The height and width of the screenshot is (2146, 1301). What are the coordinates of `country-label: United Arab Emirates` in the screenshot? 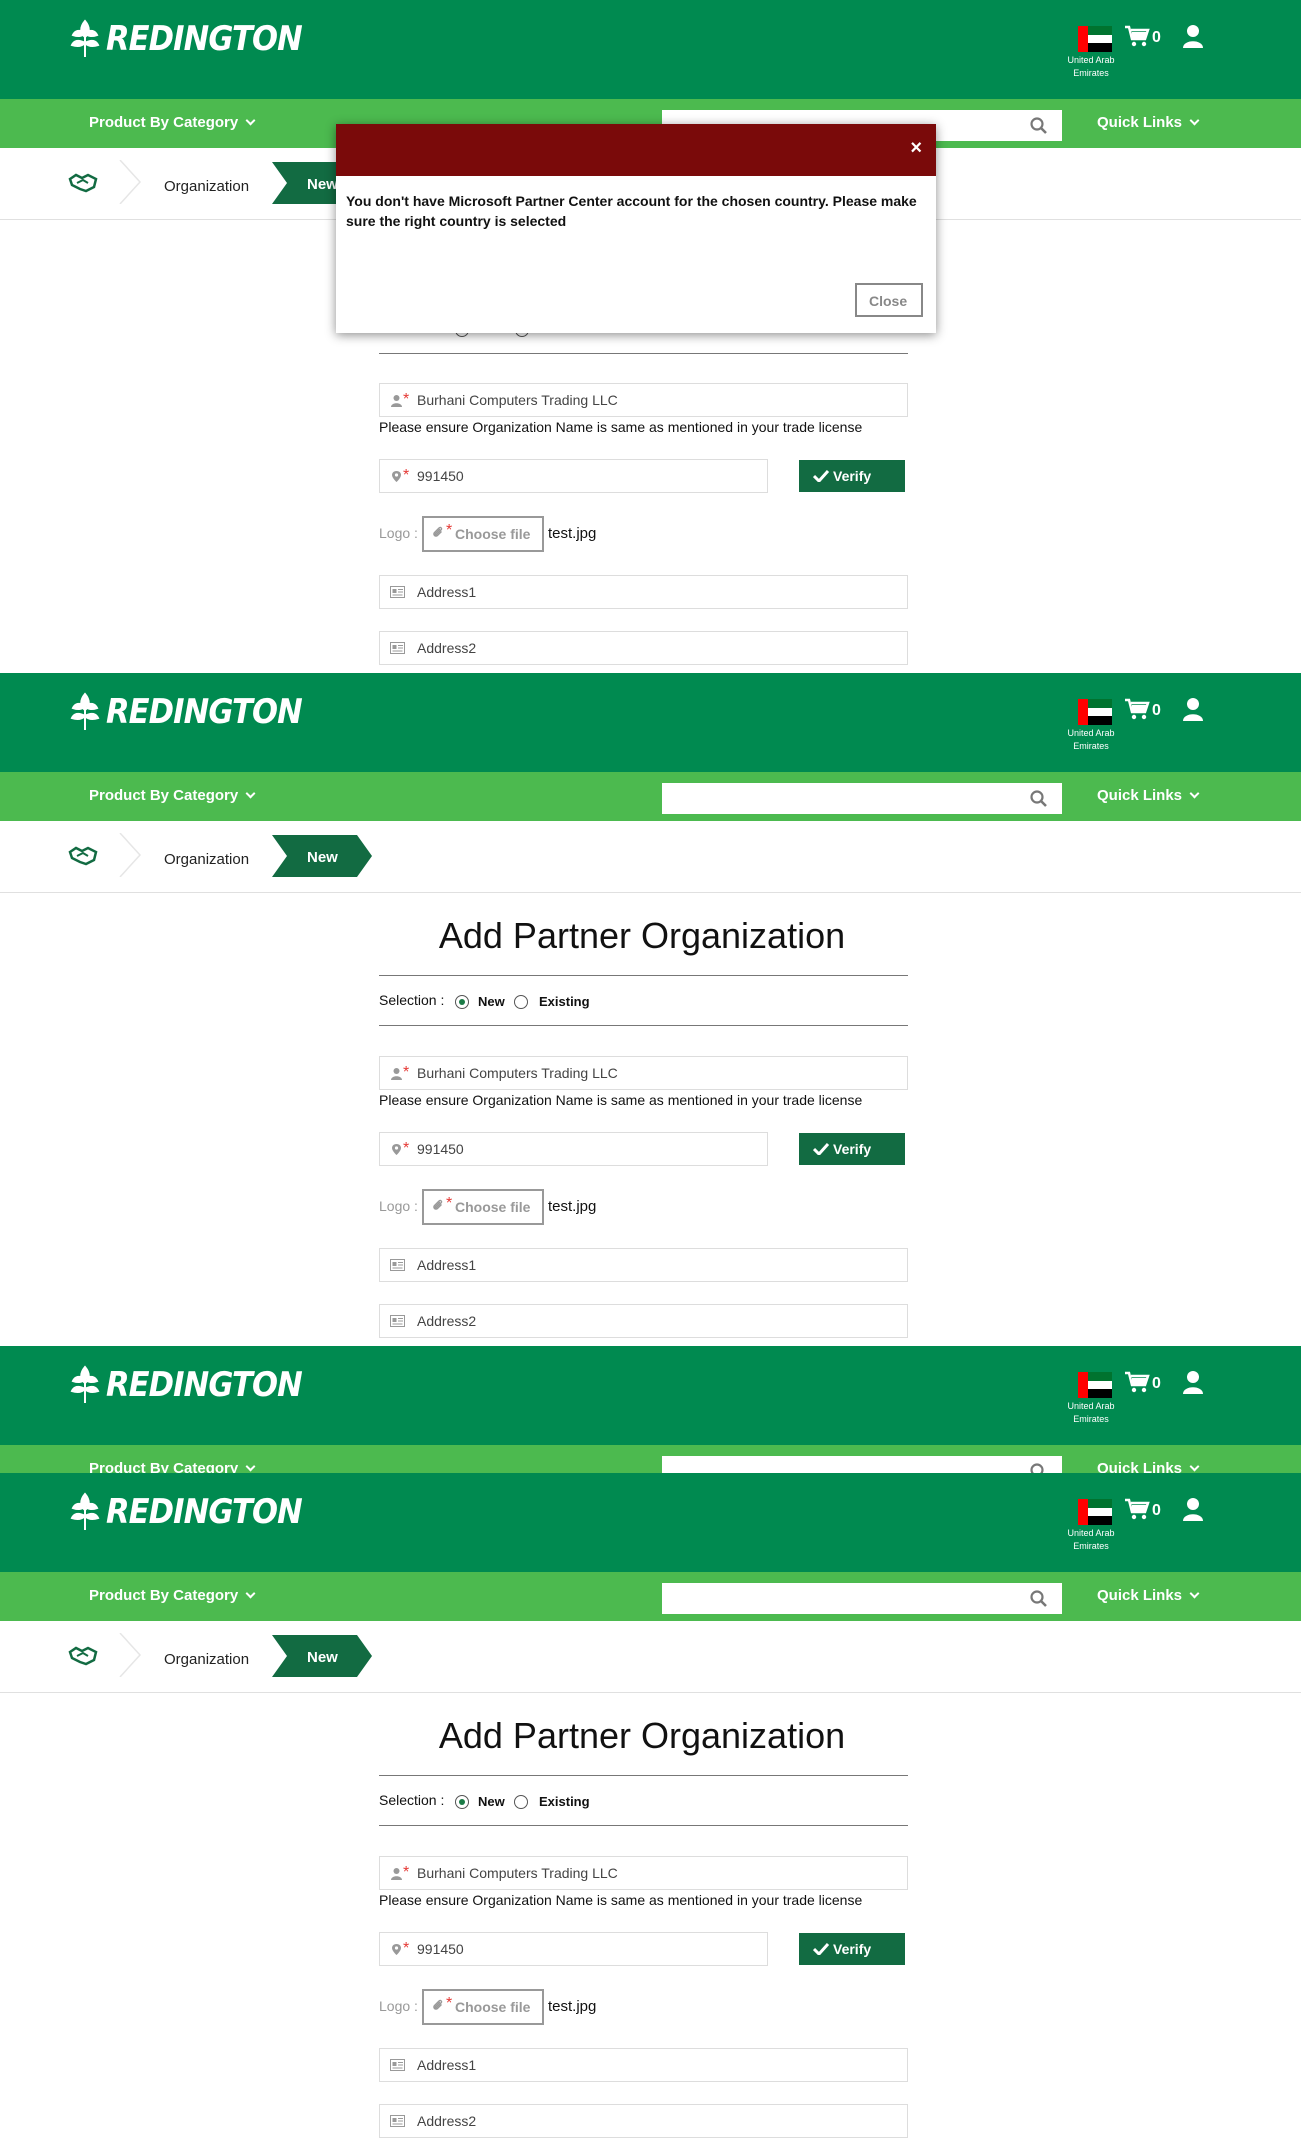 It's located at (1091, 1412).